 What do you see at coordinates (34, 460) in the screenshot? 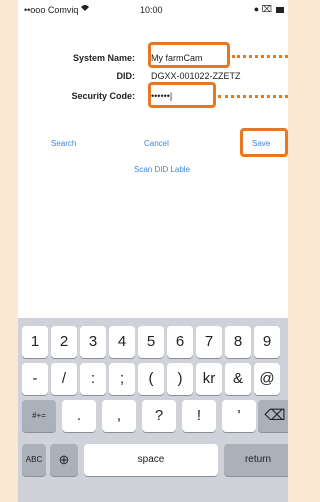
I see `abc-key: ABC` at bounding box center [34, 460].